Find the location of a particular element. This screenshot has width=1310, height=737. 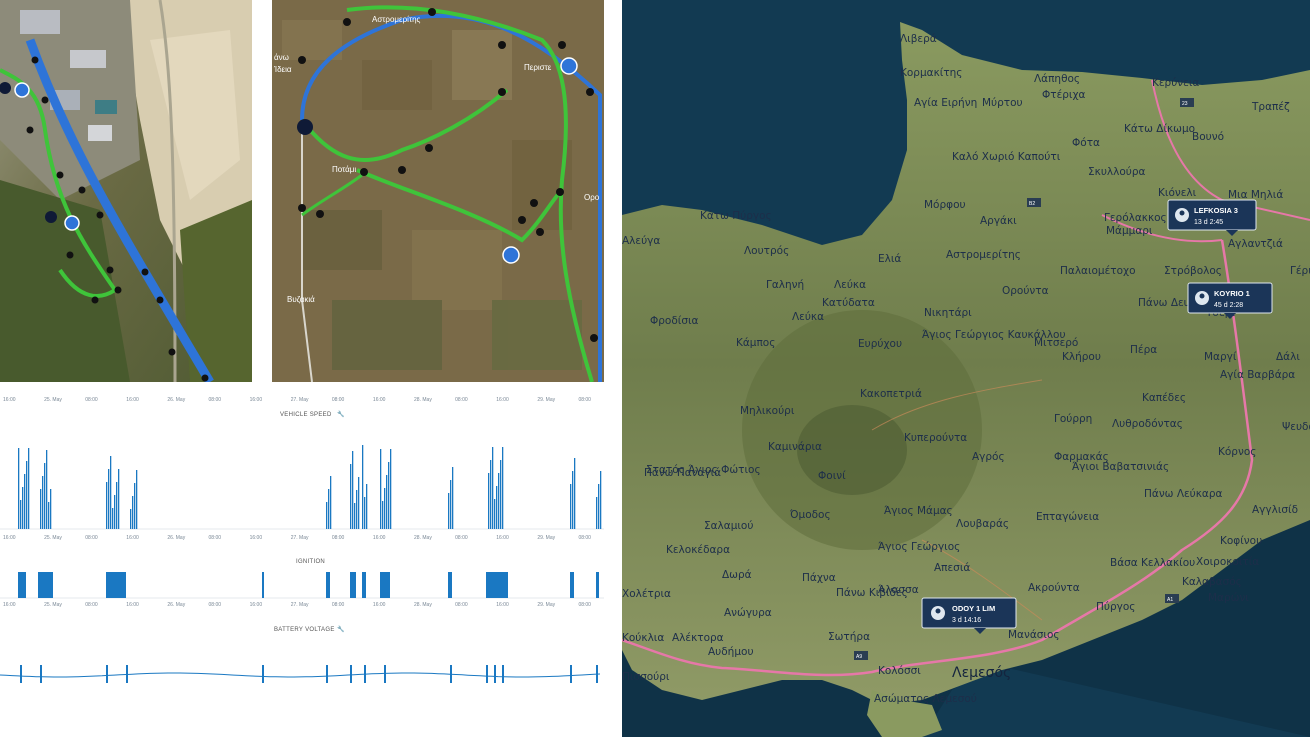

place-label: Αγρός is located at coordinates (988, 457).